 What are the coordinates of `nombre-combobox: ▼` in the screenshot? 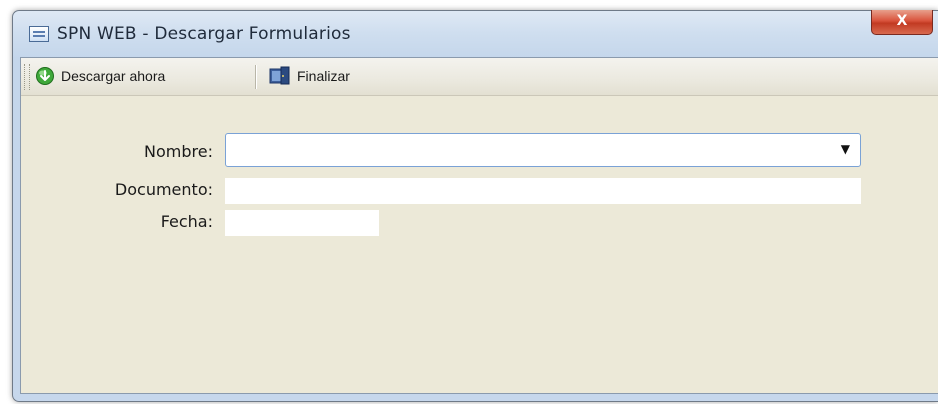 It's located at (543, 150).